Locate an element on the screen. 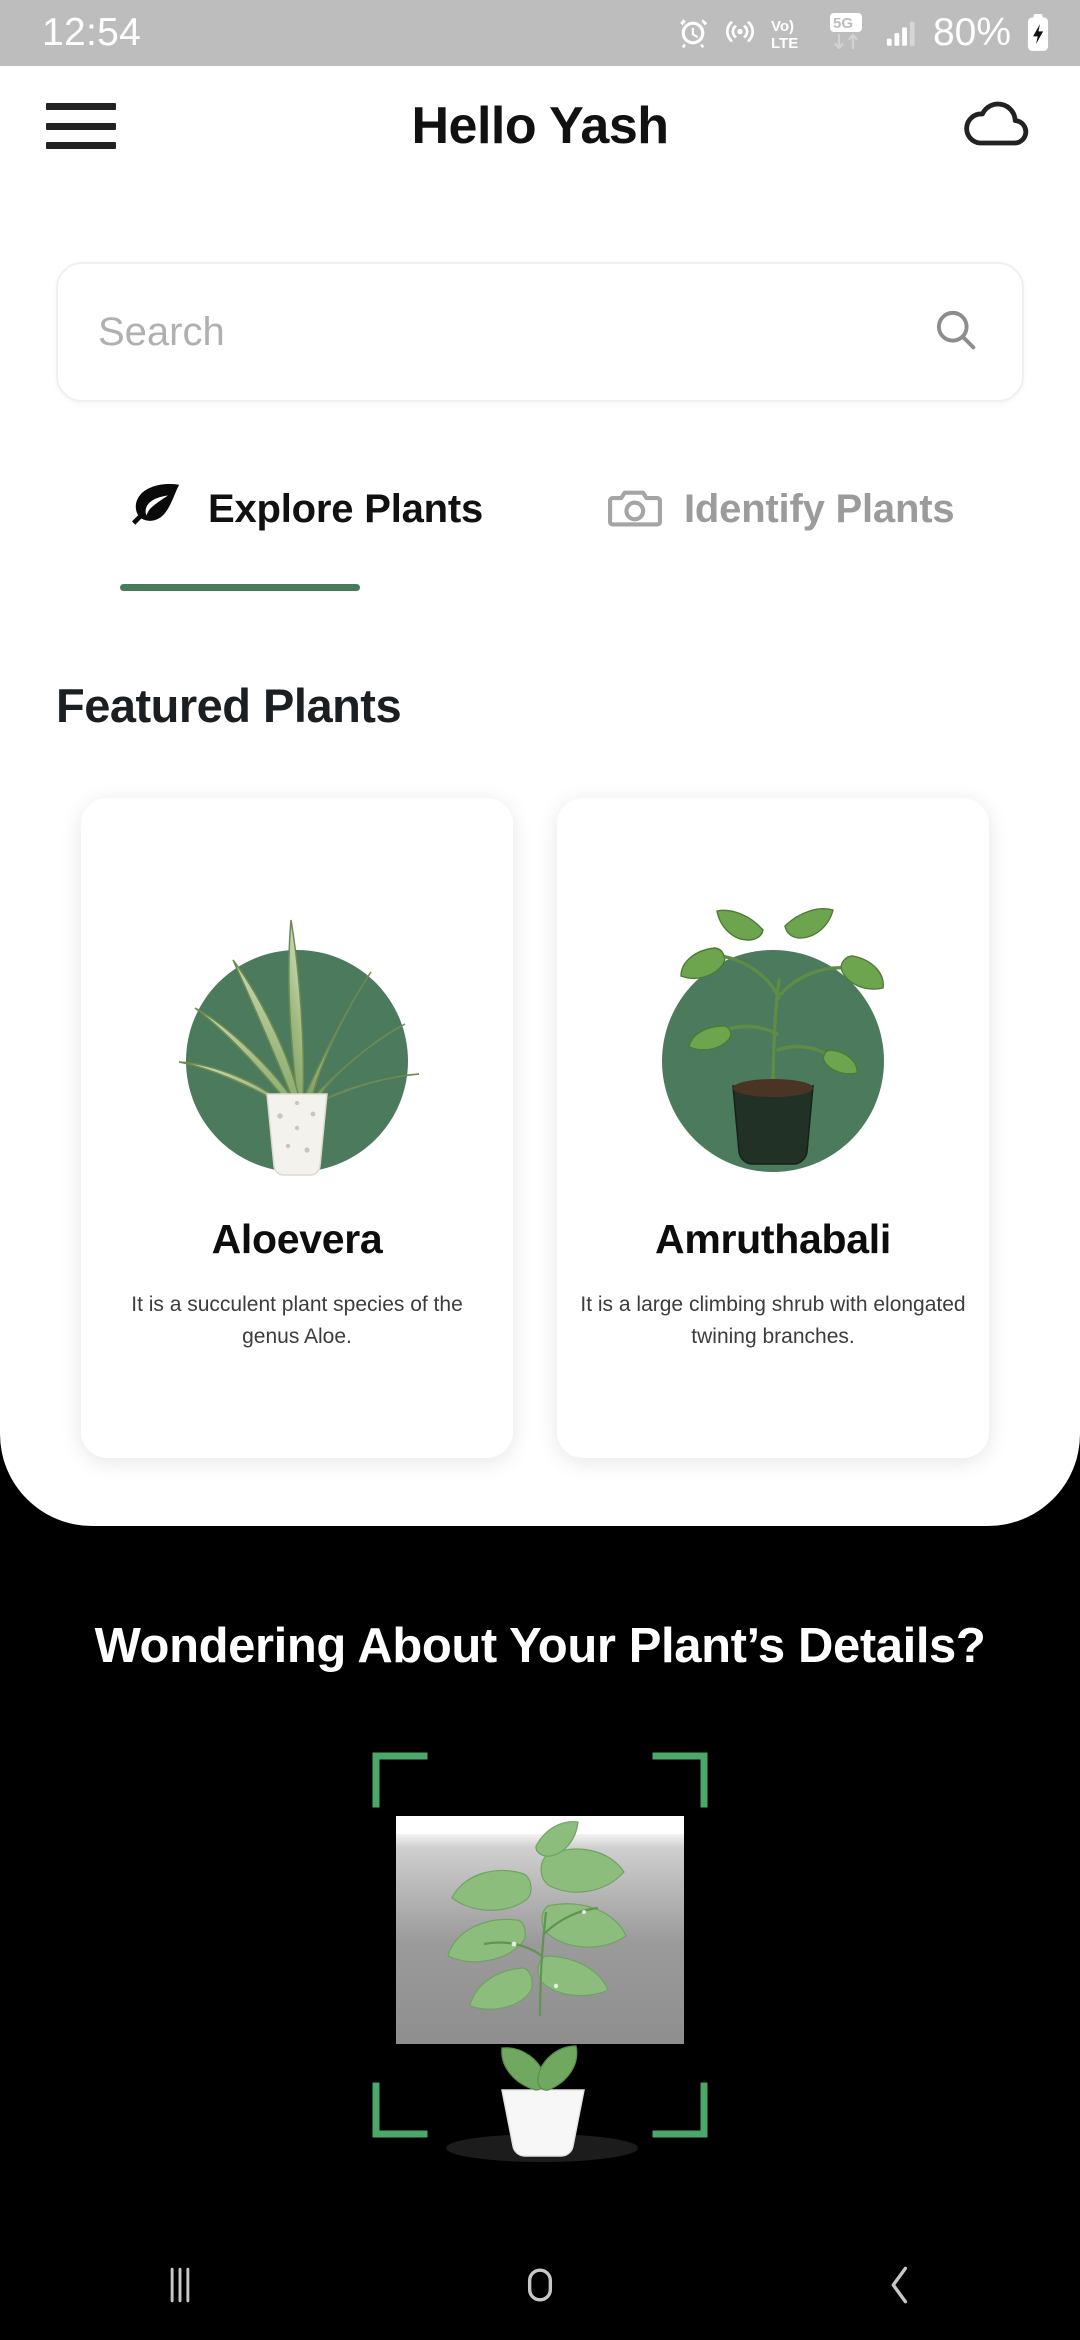 Image resolution: width=1080 pixels, height=2340 pixels. app-bar: Hello Yash is located at coordinates (540, 126).